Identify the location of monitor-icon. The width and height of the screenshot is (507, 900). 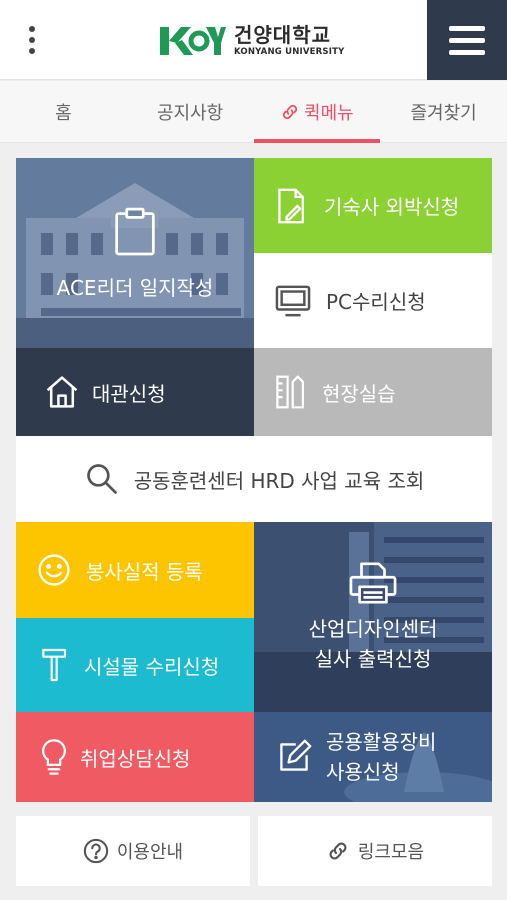
(293, 300).